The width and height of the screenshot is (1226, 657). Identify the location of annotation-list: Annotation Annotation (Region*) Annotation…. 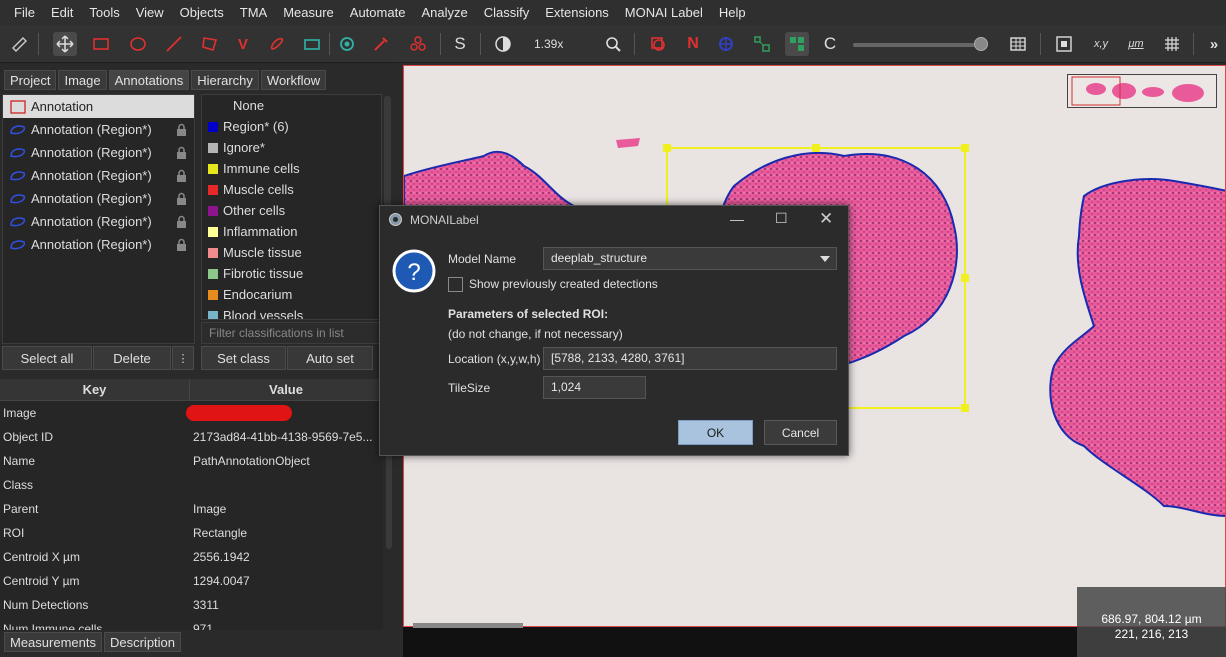
(98, 219).